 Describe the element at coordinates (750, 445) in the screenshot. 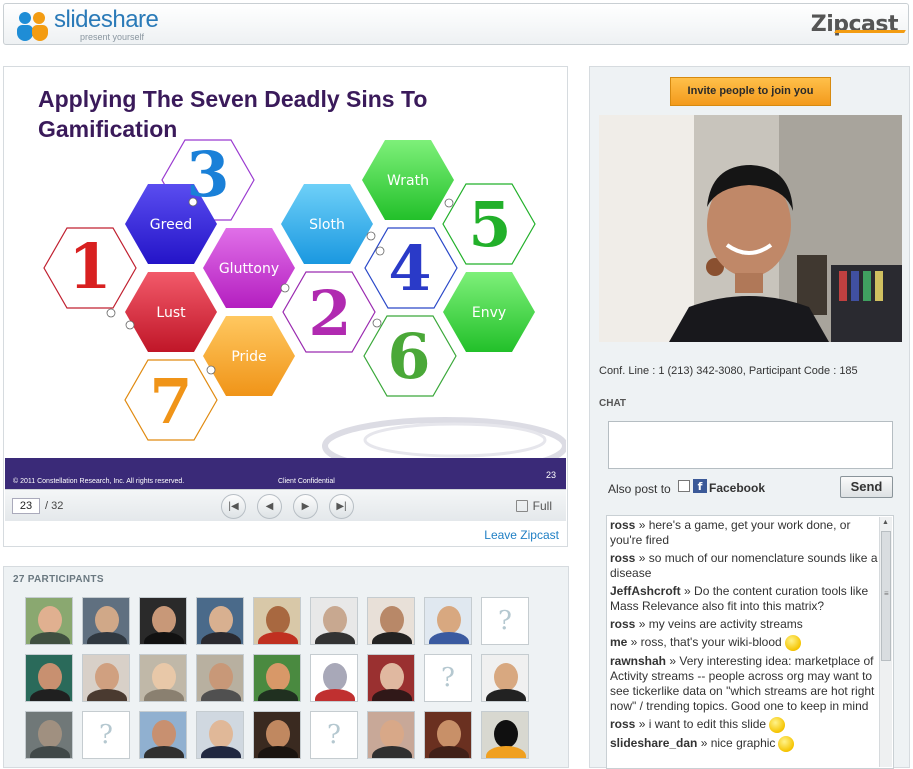

I see `chat-input` at that location.